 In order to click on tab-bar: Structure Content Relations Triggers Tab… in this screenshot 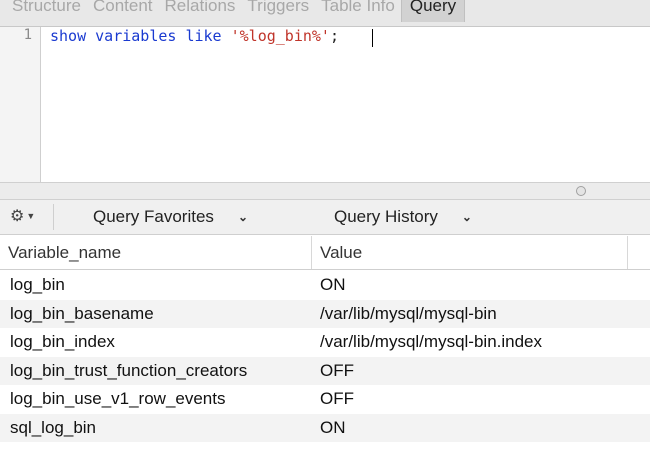, I will do `click(325, 13)`.